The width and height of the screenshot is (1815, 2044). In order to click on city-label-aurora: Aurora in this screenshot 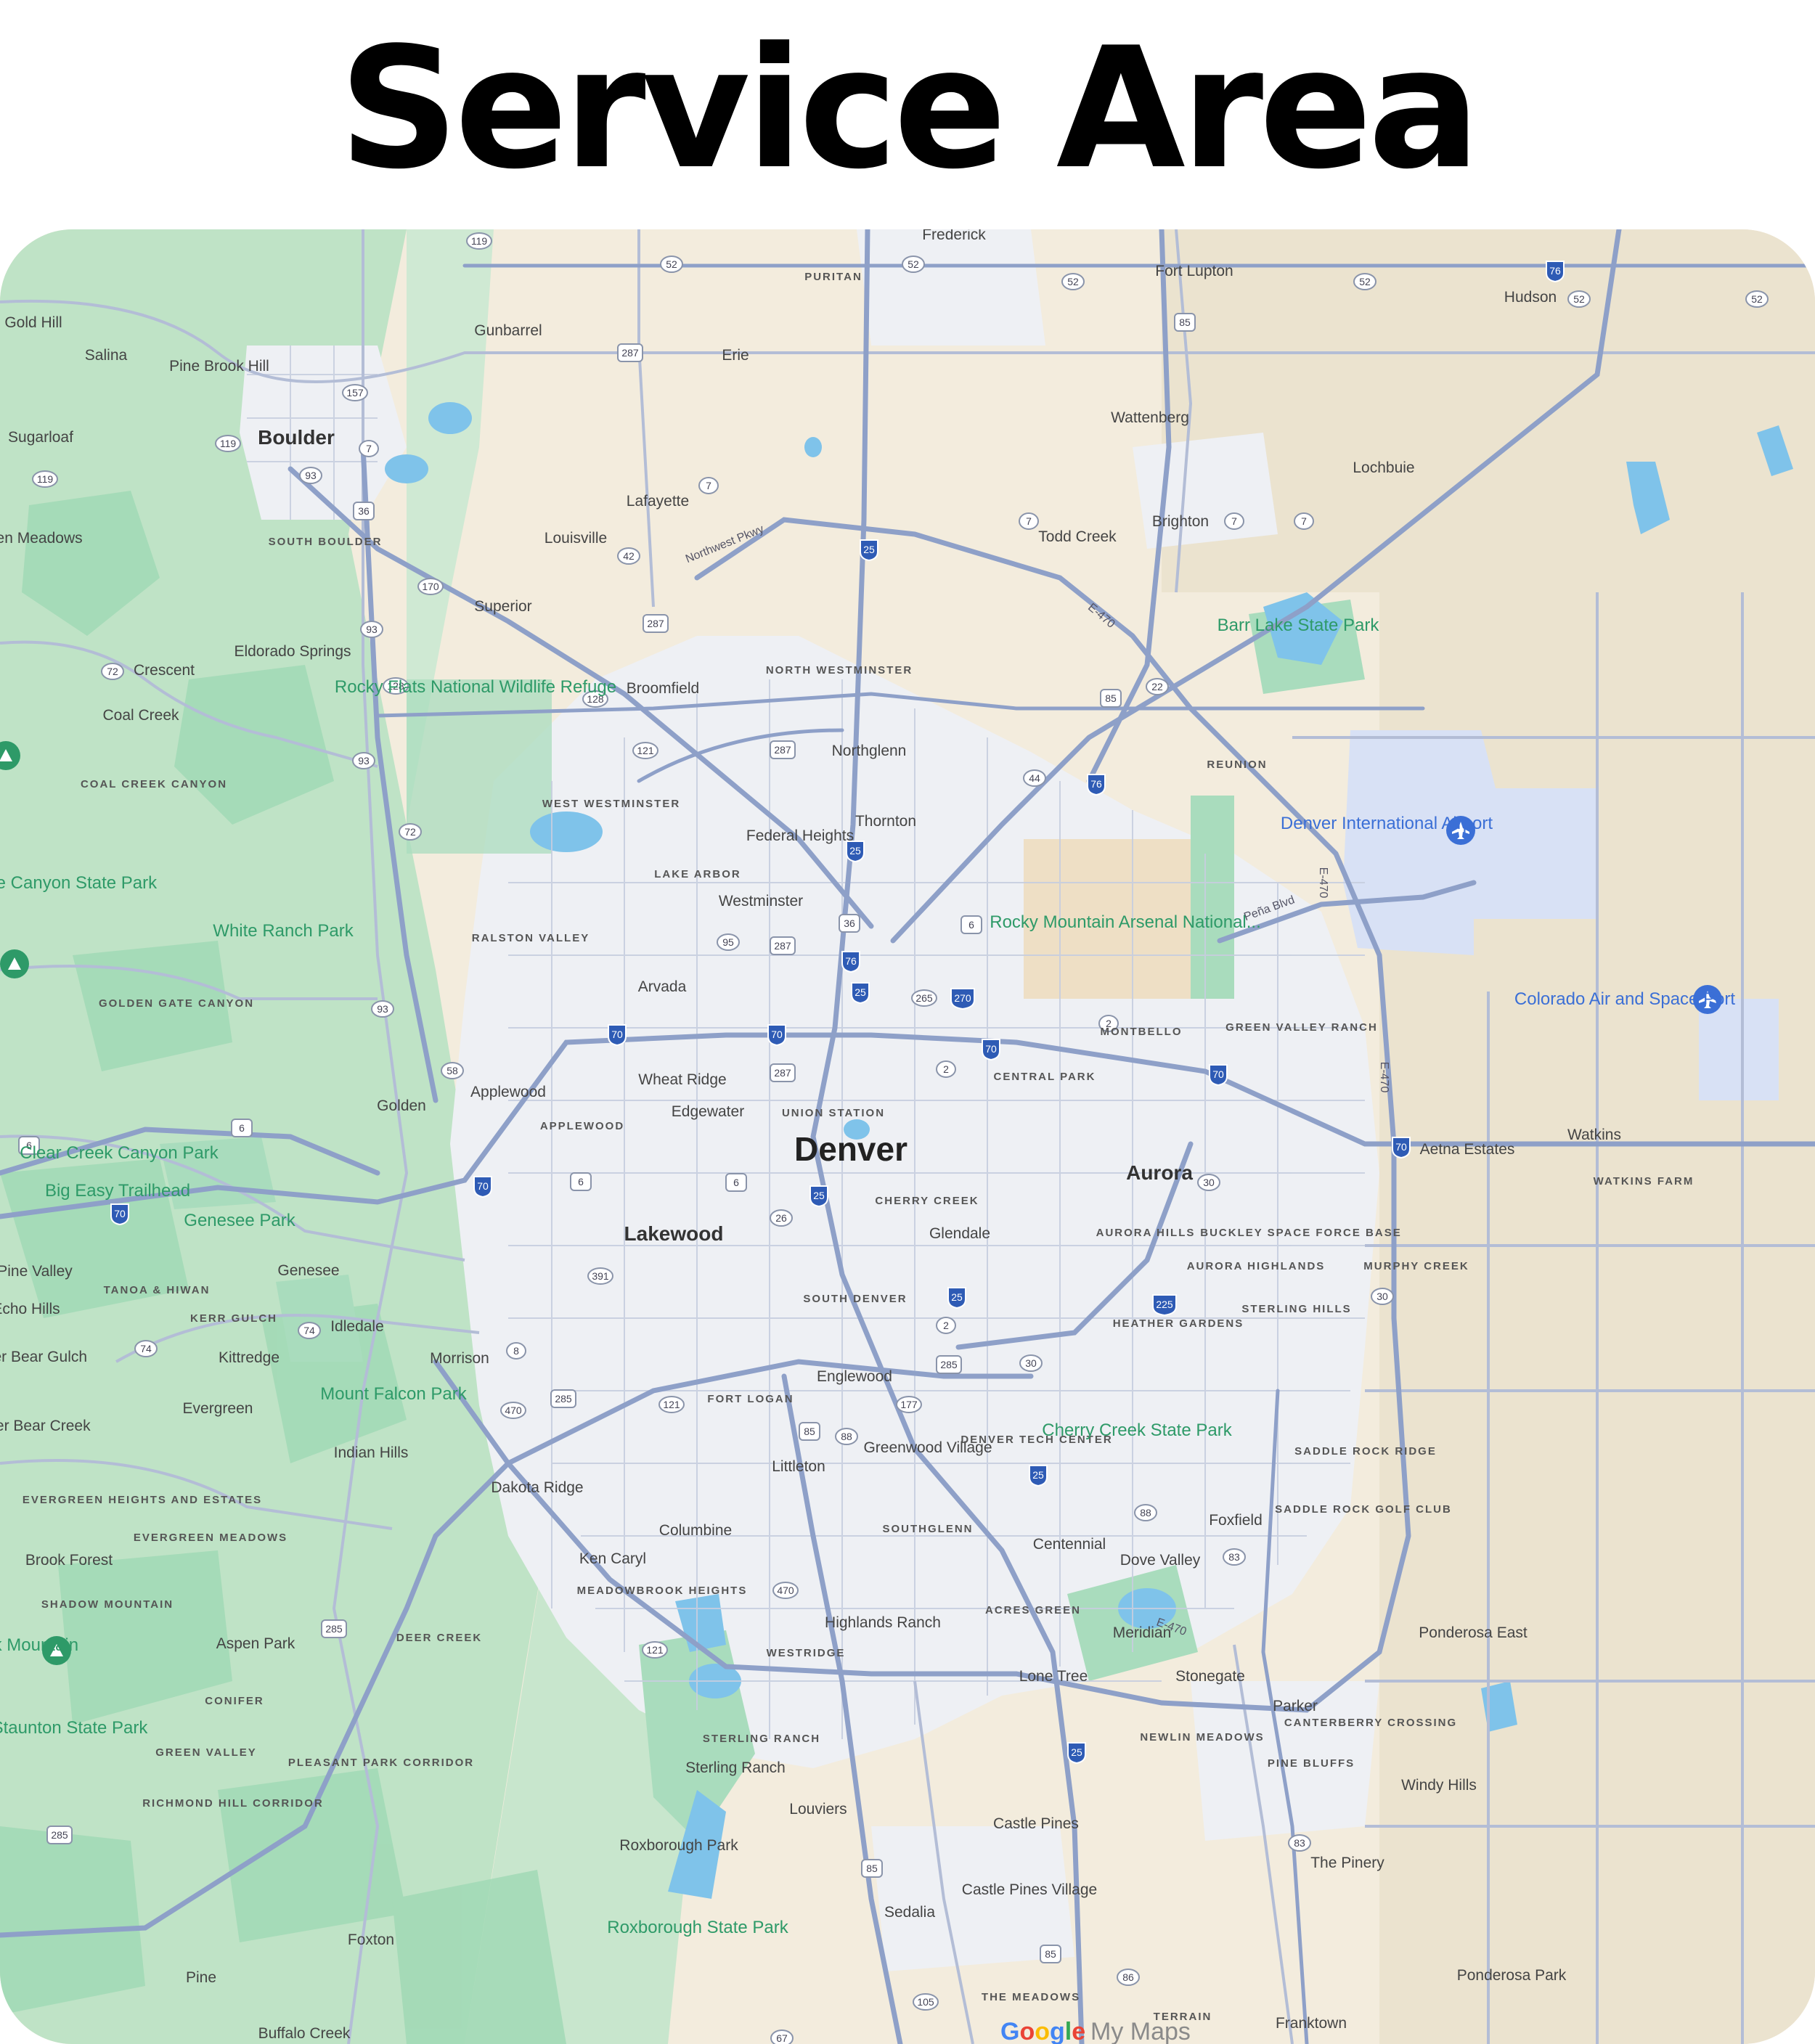, I will do `click(1159, 1172)`.